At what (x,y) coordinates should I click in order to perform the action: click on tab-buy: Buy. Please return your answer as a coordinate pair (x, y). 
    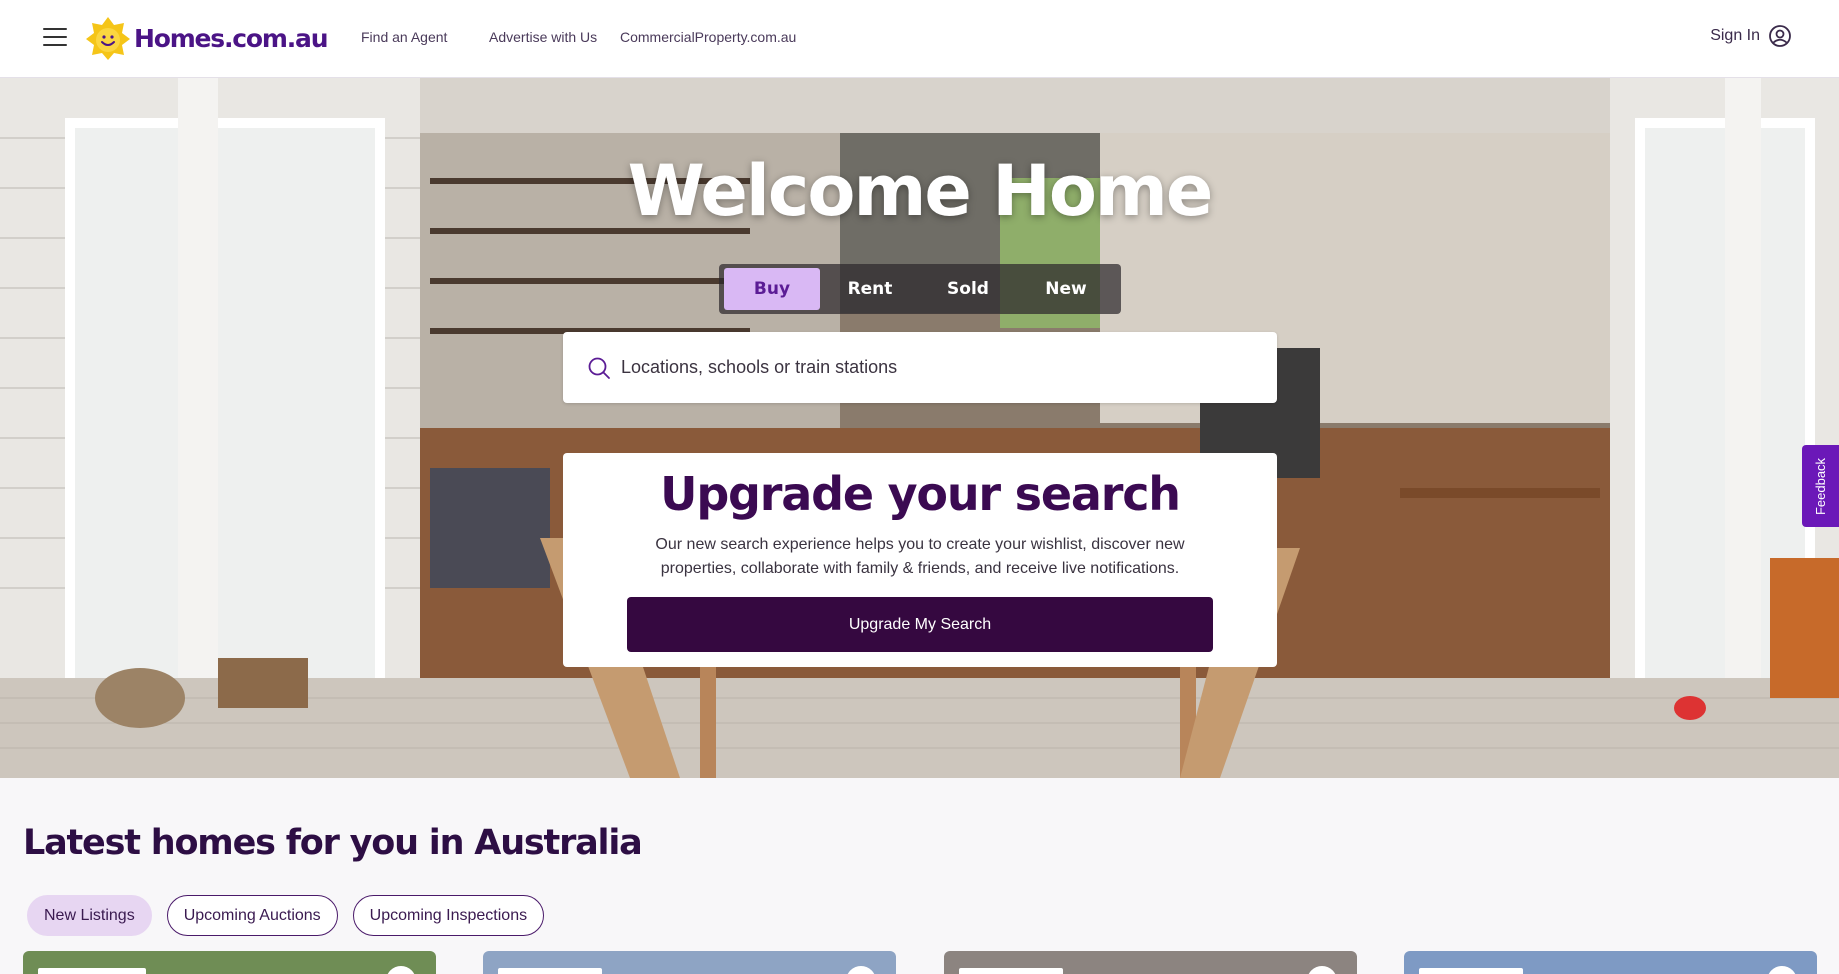
    Looking at the image, I should click on (772, 289).